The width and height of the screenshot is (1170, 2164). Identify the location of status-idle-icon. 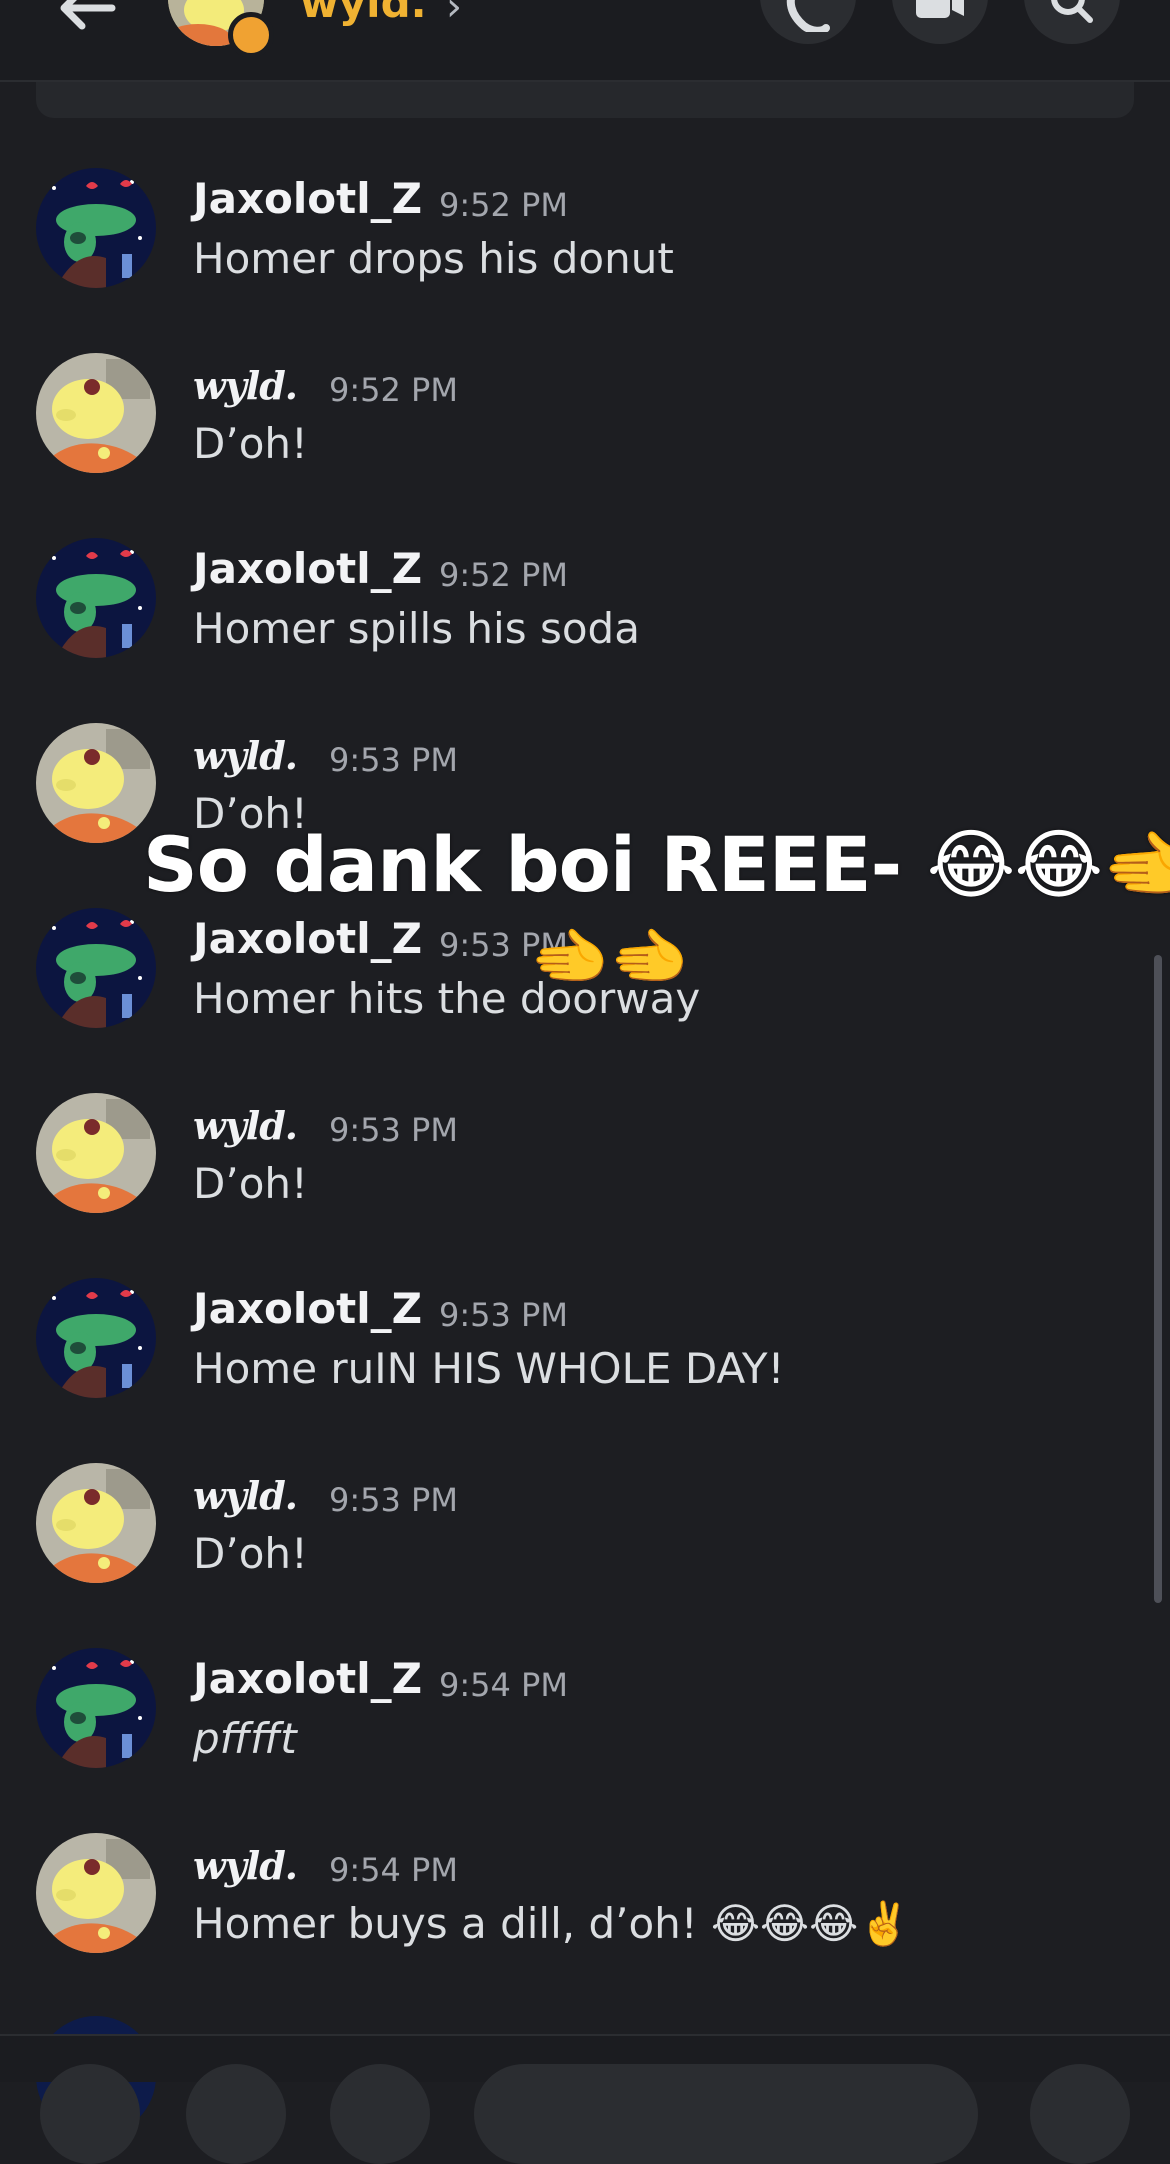
(251, 35).